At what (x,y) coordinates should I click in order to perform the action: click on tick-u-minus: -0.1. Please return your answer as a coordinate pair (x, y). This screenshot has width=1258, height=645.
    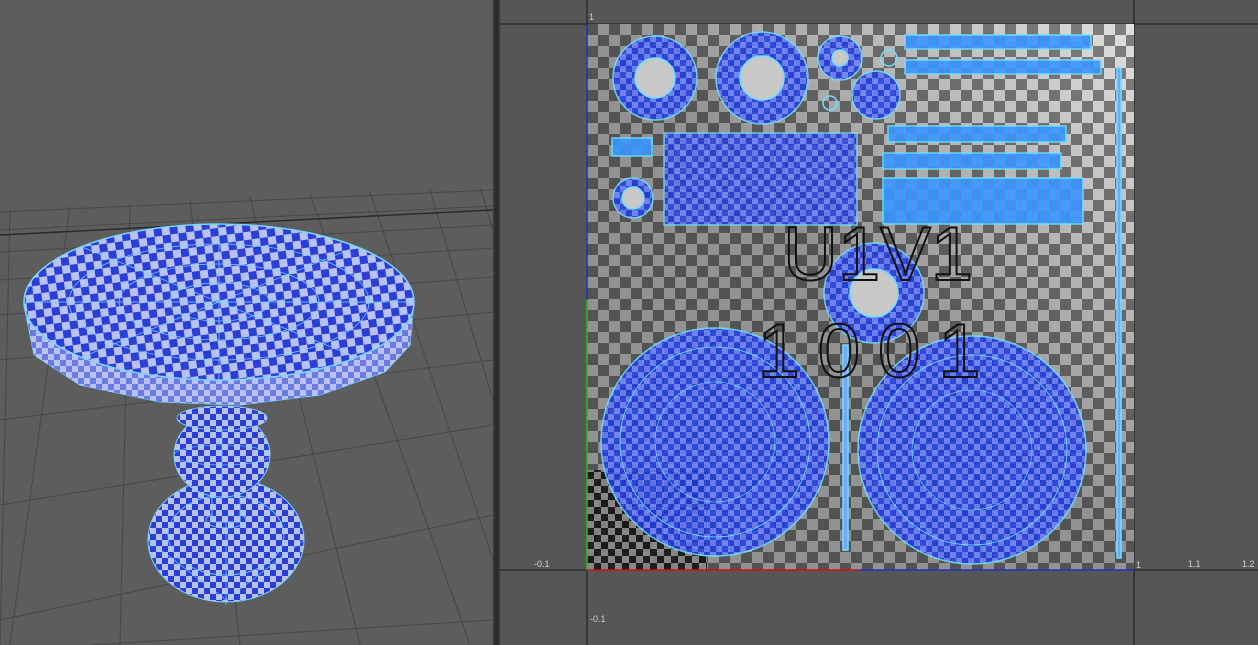
    Looking at the image, I should click on (542, 564).